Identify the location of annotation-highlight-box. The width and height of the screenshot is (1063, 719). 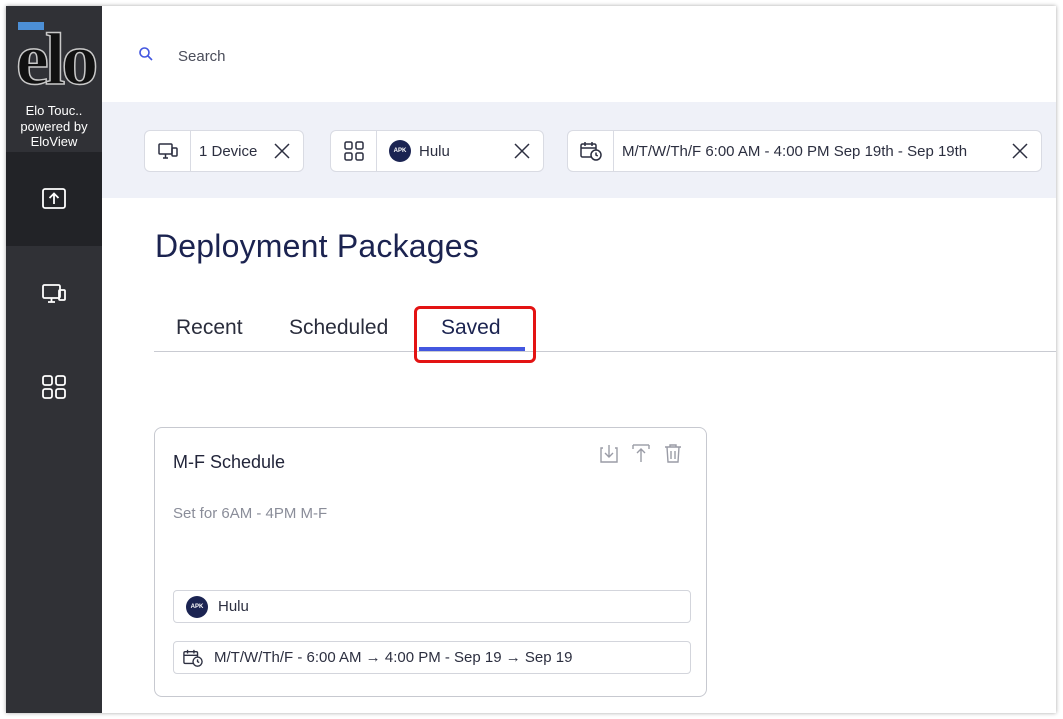
(475, 334).